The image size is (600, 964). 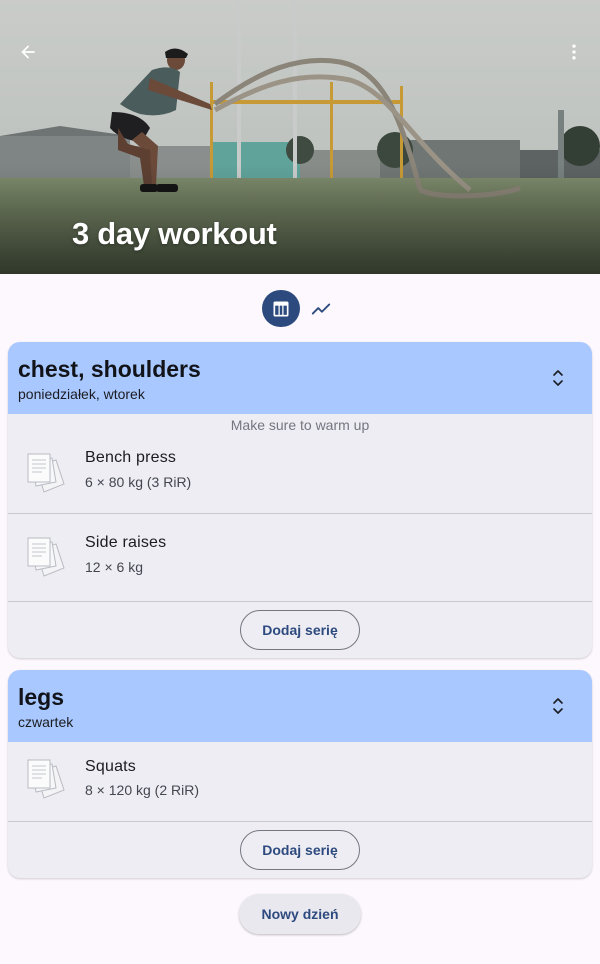 What do you see at coordinates (126, 542) in the screenshot?
I see `exercise-name: Side raises` at bounding box center [126, 542].